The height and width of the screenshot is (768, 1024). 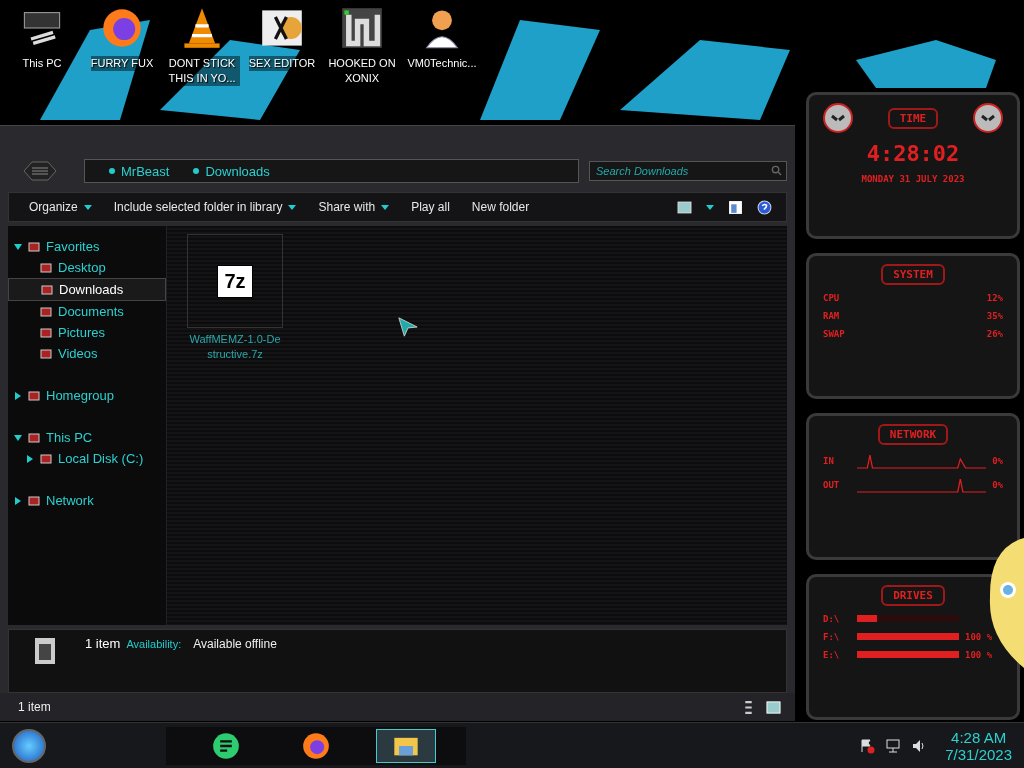 What do you see at coordinates (832, 618) in the screenshot?
I see `drive-label: D:\` at bounding box center [832, 618].